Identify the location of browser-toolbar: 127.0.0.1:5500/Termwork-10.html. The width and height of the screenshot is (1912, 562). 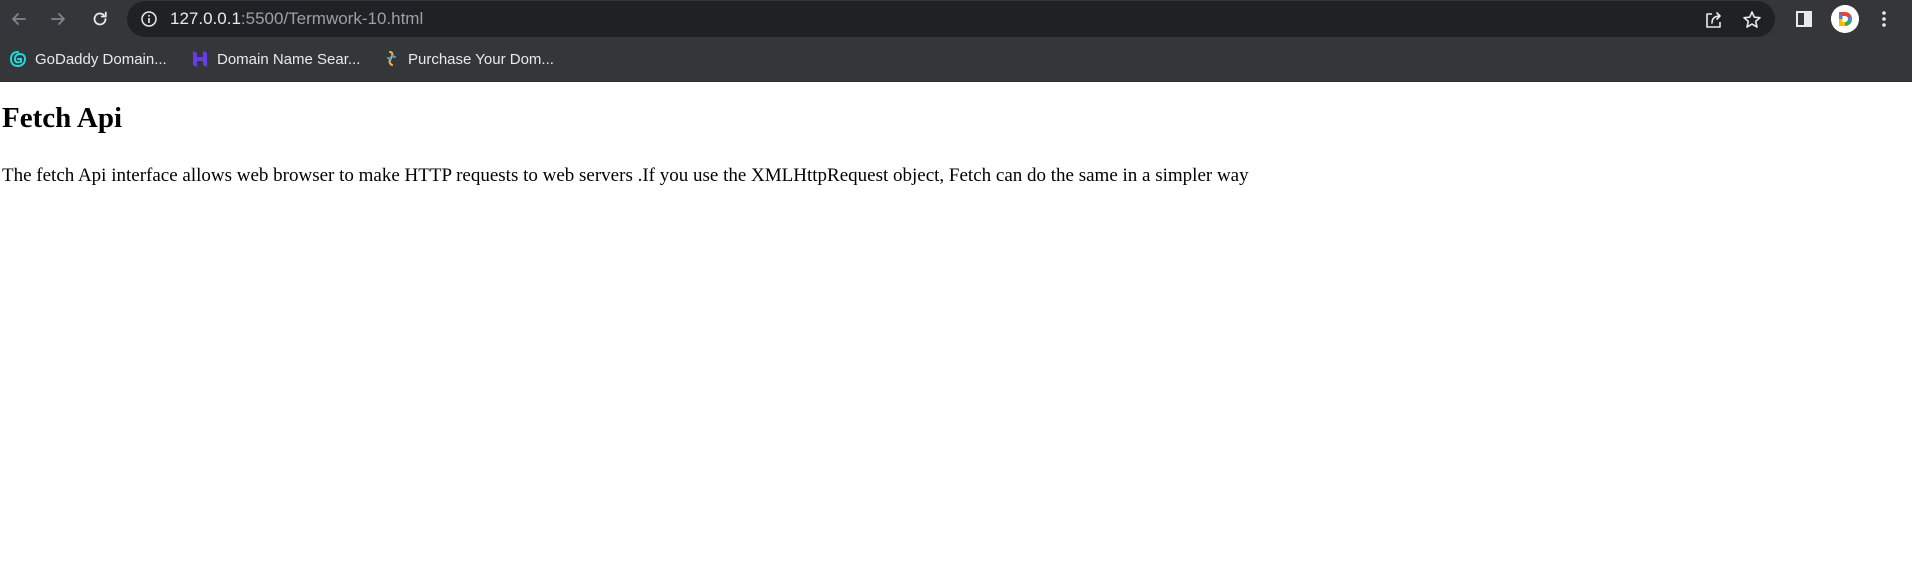
(956, 19).